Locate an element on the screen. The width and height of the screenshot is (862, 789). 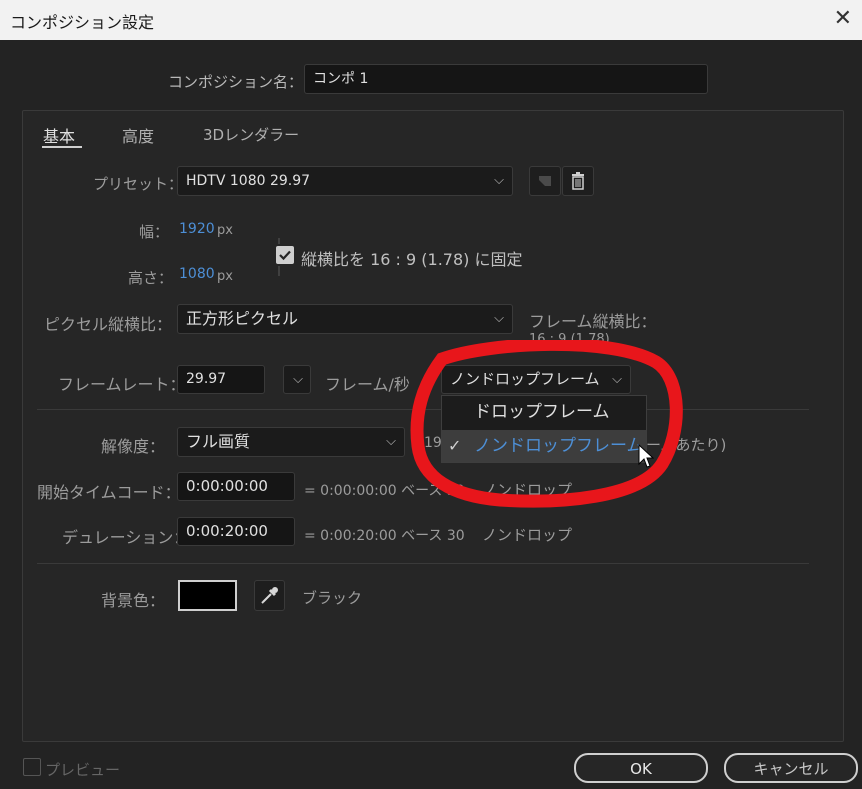
width-value: 1920 is located at coordinates (197, 229).